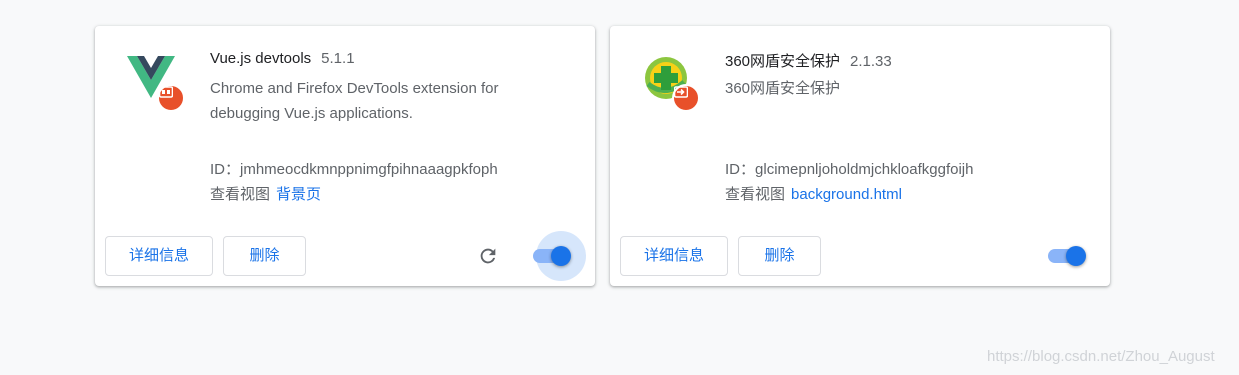 The image size is (1239, 375). Describe the element at coordinates (298, 194) in the screenshot. I see `background-page-link: 背景页` at that location.